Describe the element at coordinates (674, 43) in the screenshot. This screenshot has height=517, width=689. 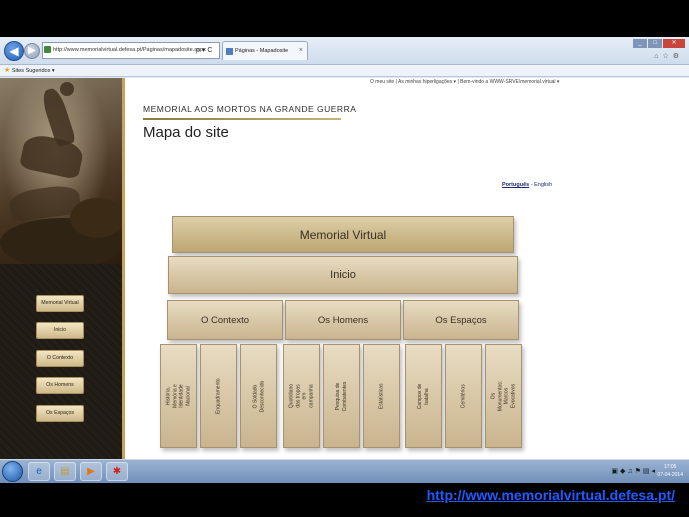
I see `close-window-button: ✕` at that location.